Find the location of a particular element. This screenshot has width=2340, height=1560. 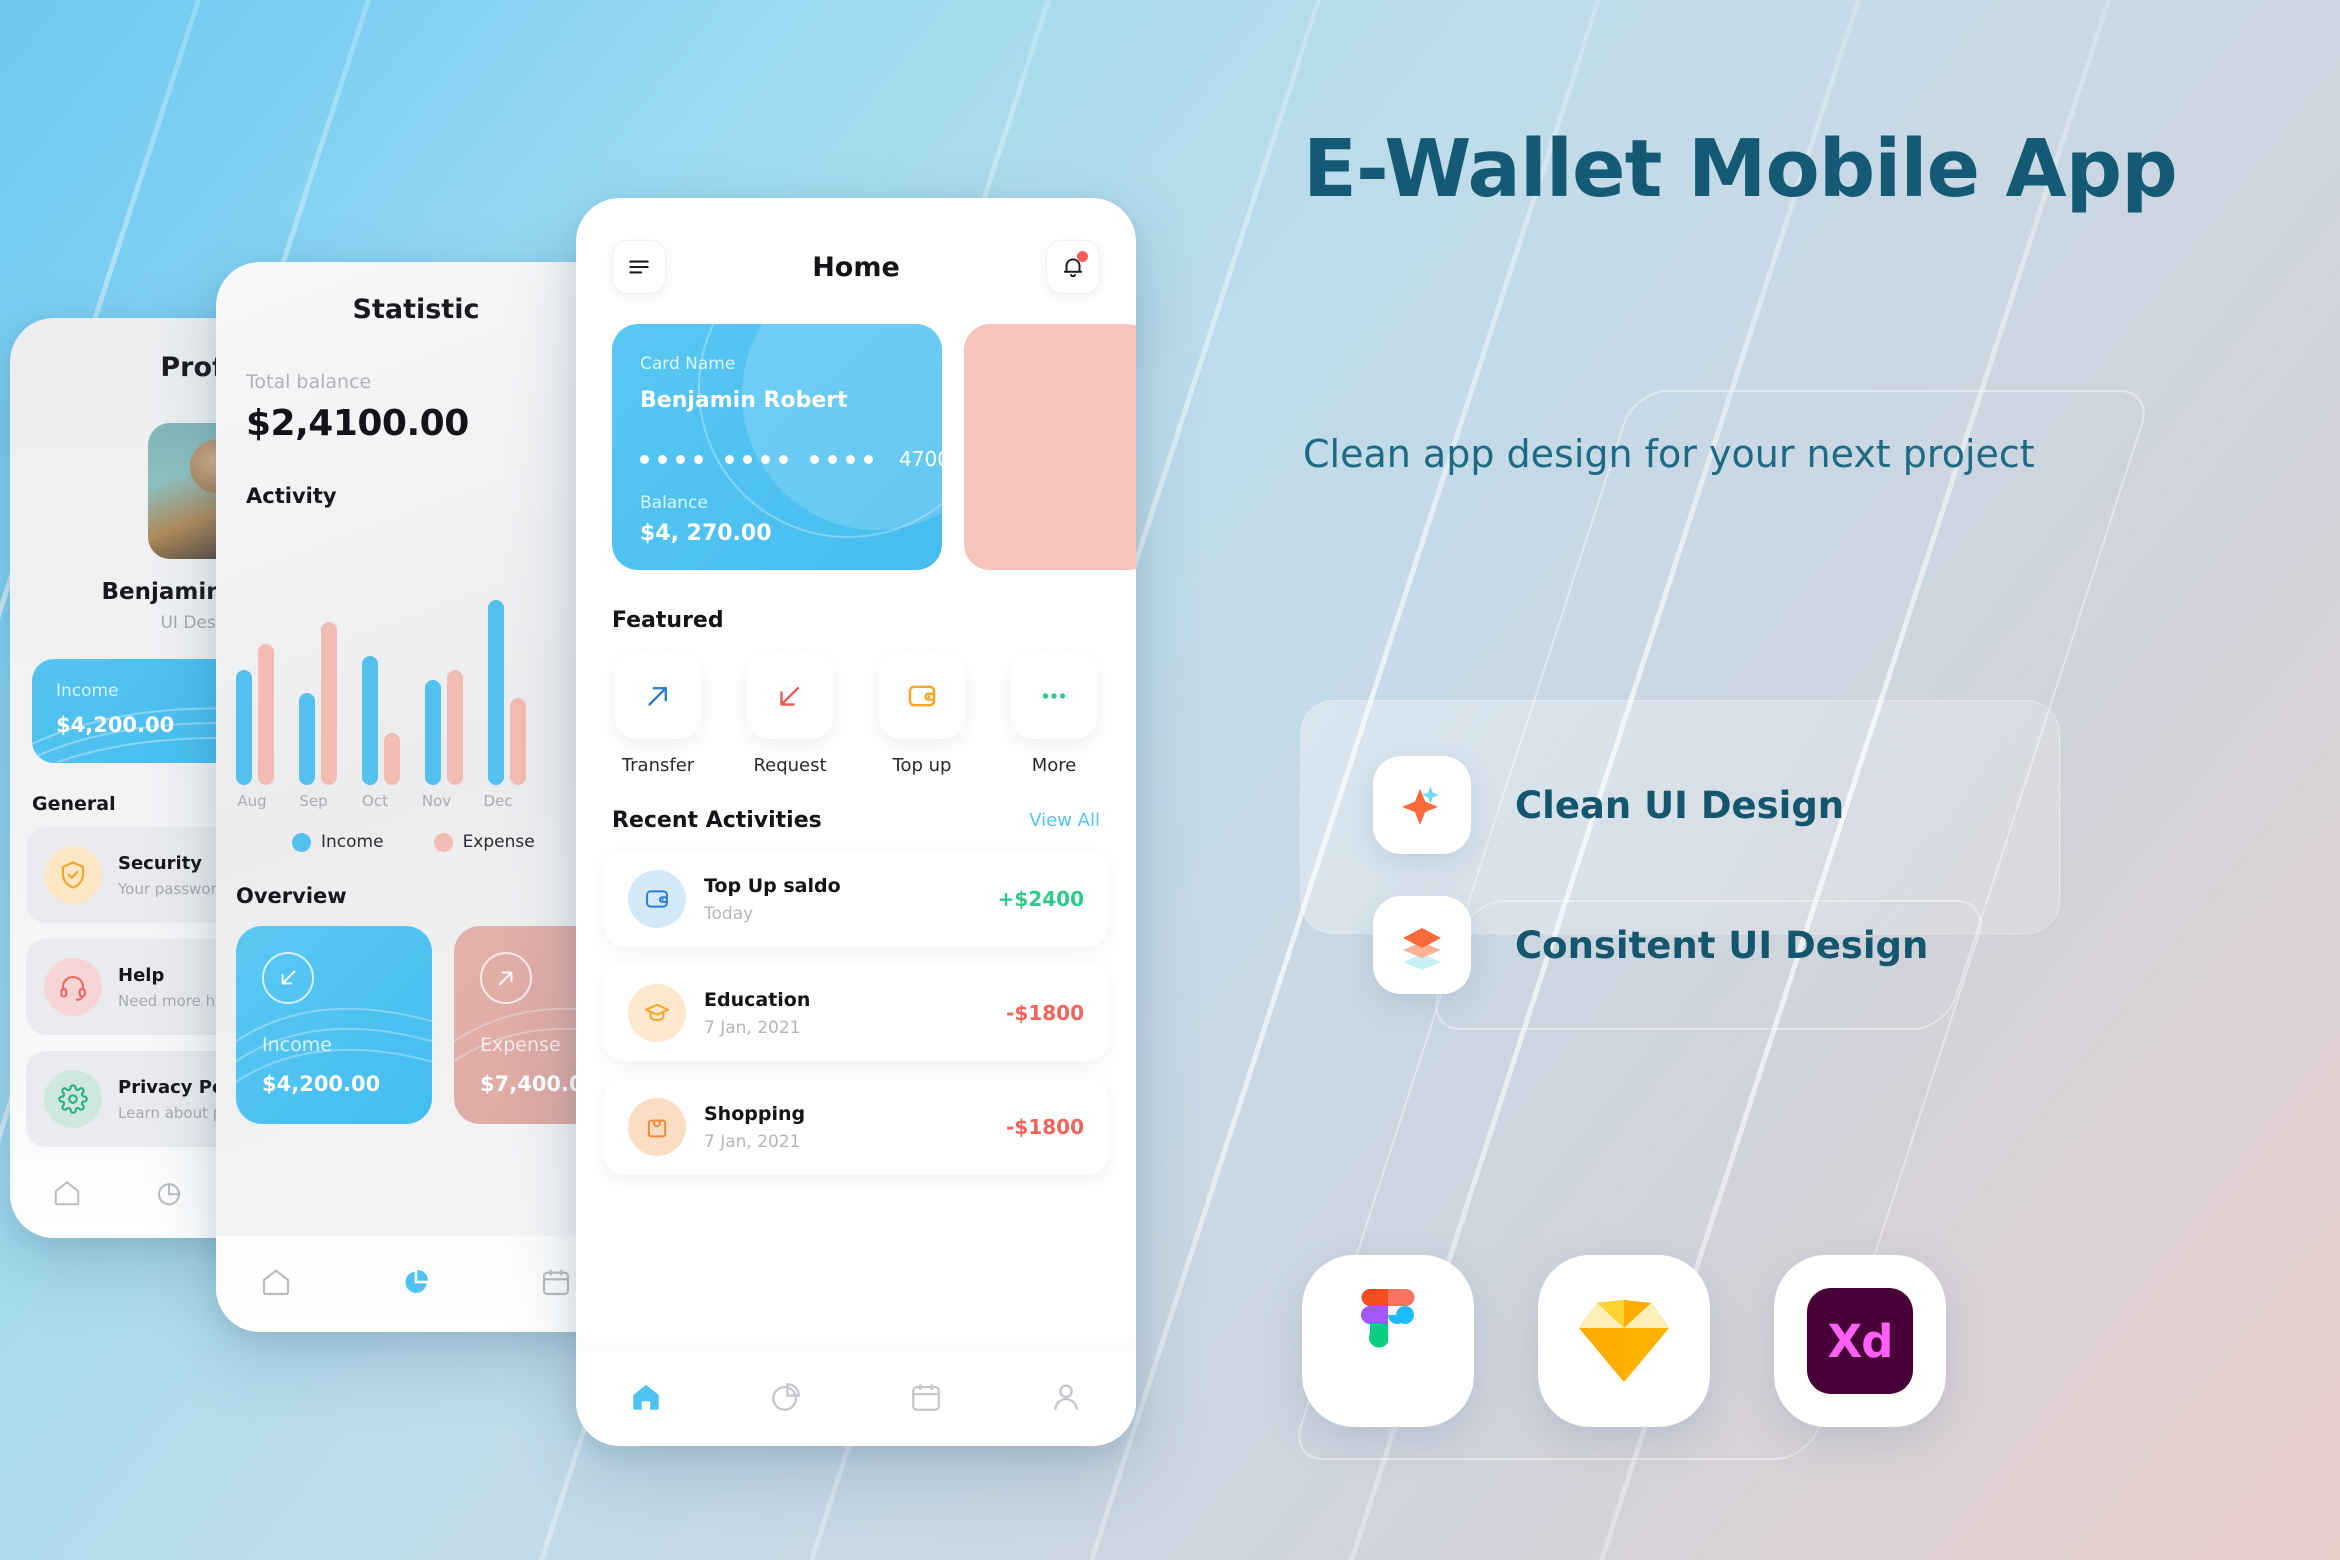

activity-title: Top Up saldo is located at coordinates (772, 885).